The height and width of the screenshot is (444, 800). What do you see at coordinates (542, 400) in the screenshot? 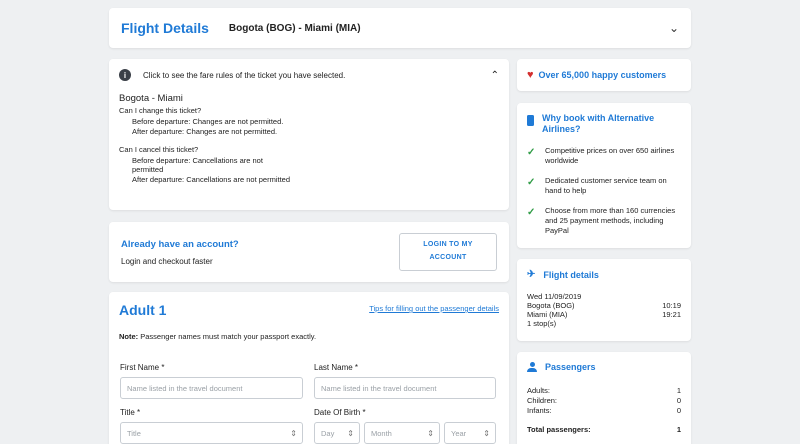
I see `children-label: Children:` at bounding box center [542, 400].